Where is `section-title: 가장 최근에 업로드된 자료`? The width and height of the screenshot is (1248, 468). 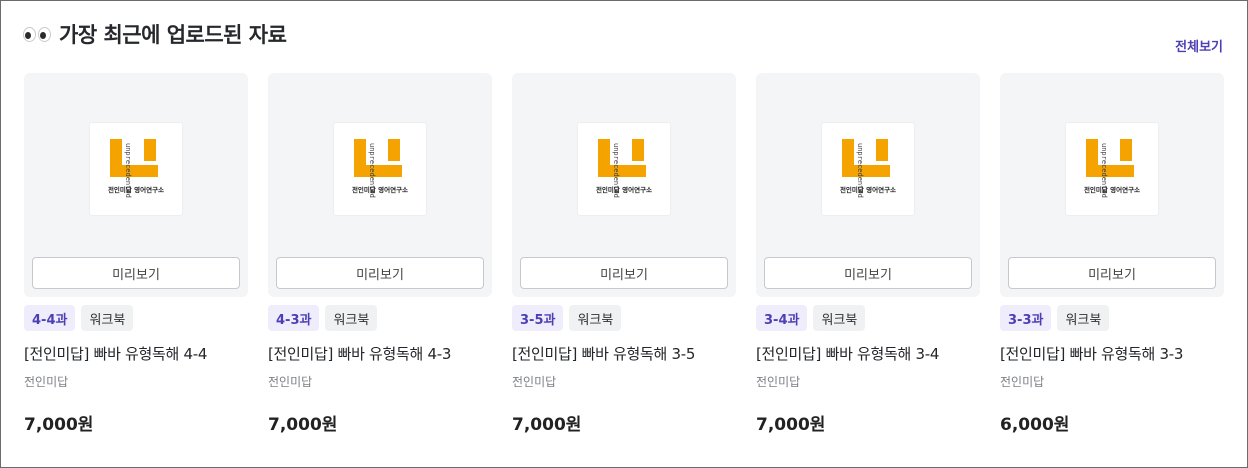 section-title: 가장 최근에 업로드된 자료 is located at coordinates (173, 35).